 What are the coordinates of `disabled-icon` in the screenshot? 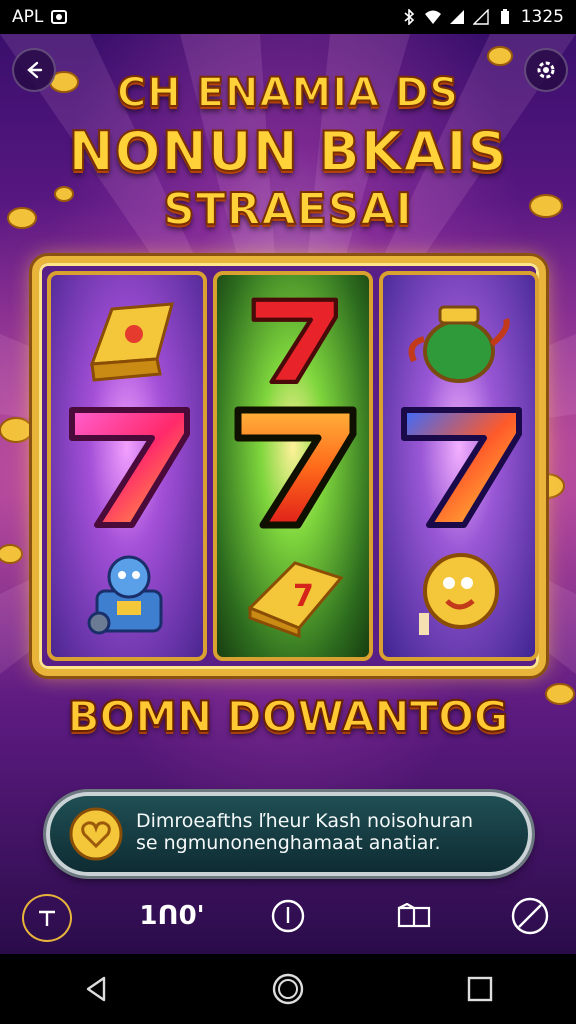 It's located at (530, 916).